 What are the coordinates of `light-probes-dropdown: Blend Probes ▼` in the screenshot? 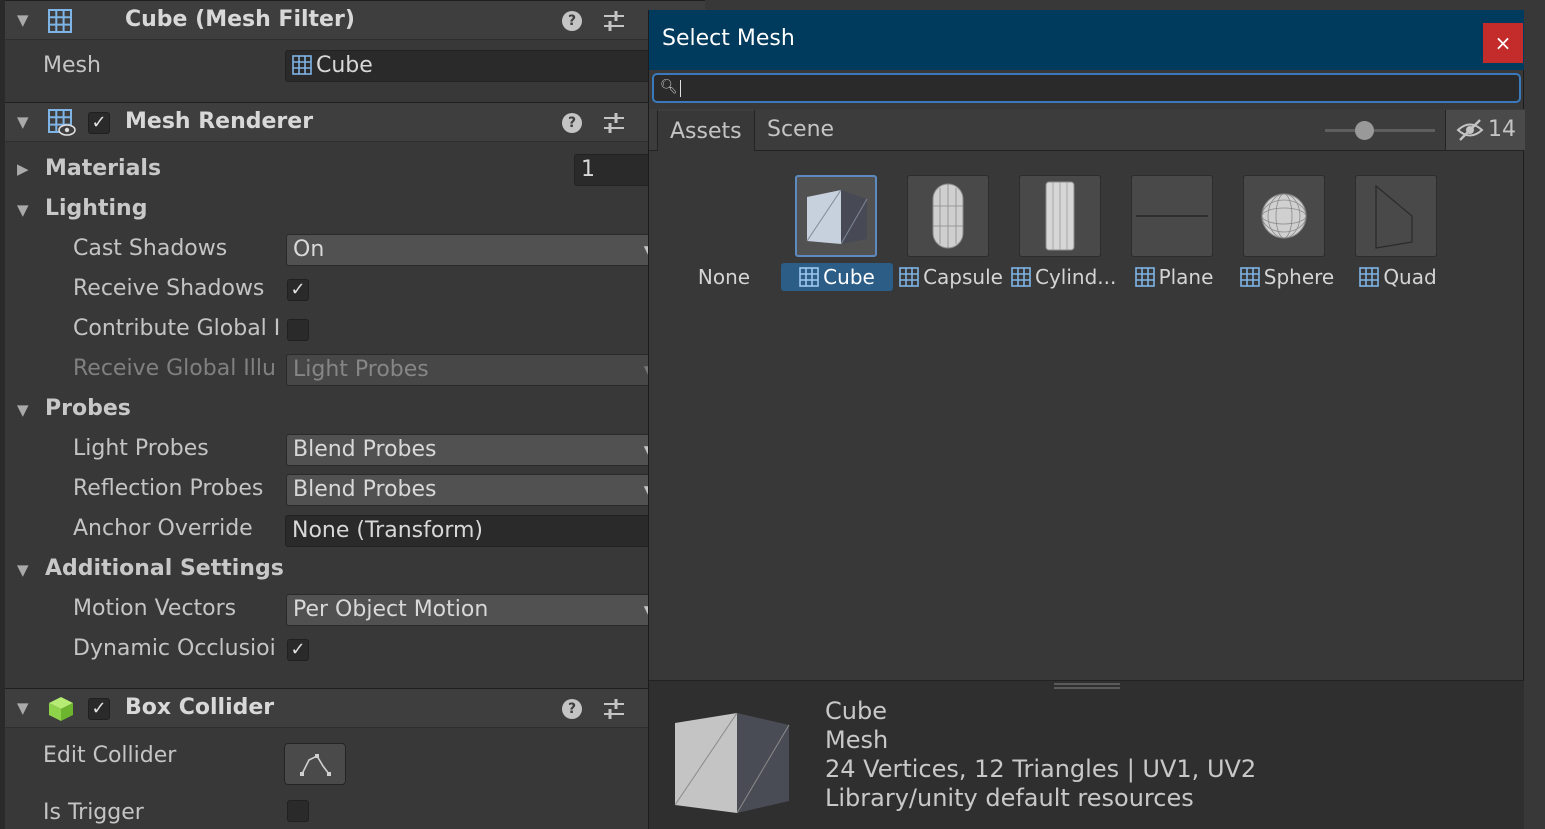 It's located at (471, 450).